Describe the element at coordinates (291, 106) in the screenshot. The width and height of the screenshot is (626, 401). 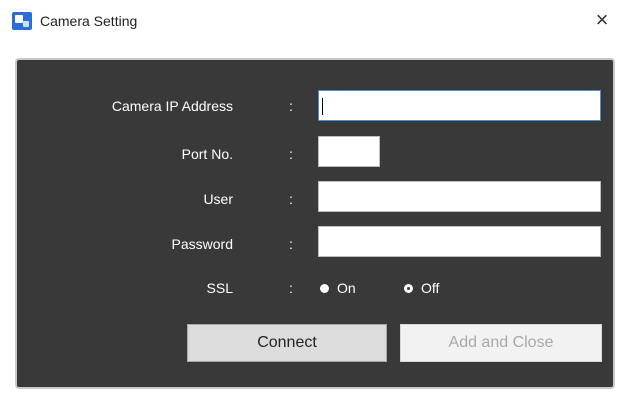
I see `ip-colon: :` at that location.